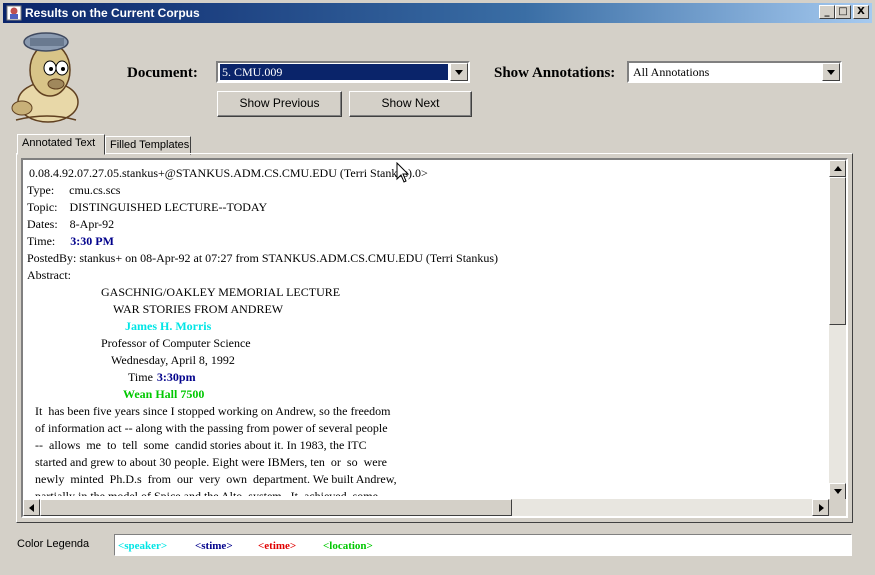  What do you see at coordinates (61, 144) in the screenshot?
I see `tab-annotated-text: Annotated Text` at bounding box center [61, 144].